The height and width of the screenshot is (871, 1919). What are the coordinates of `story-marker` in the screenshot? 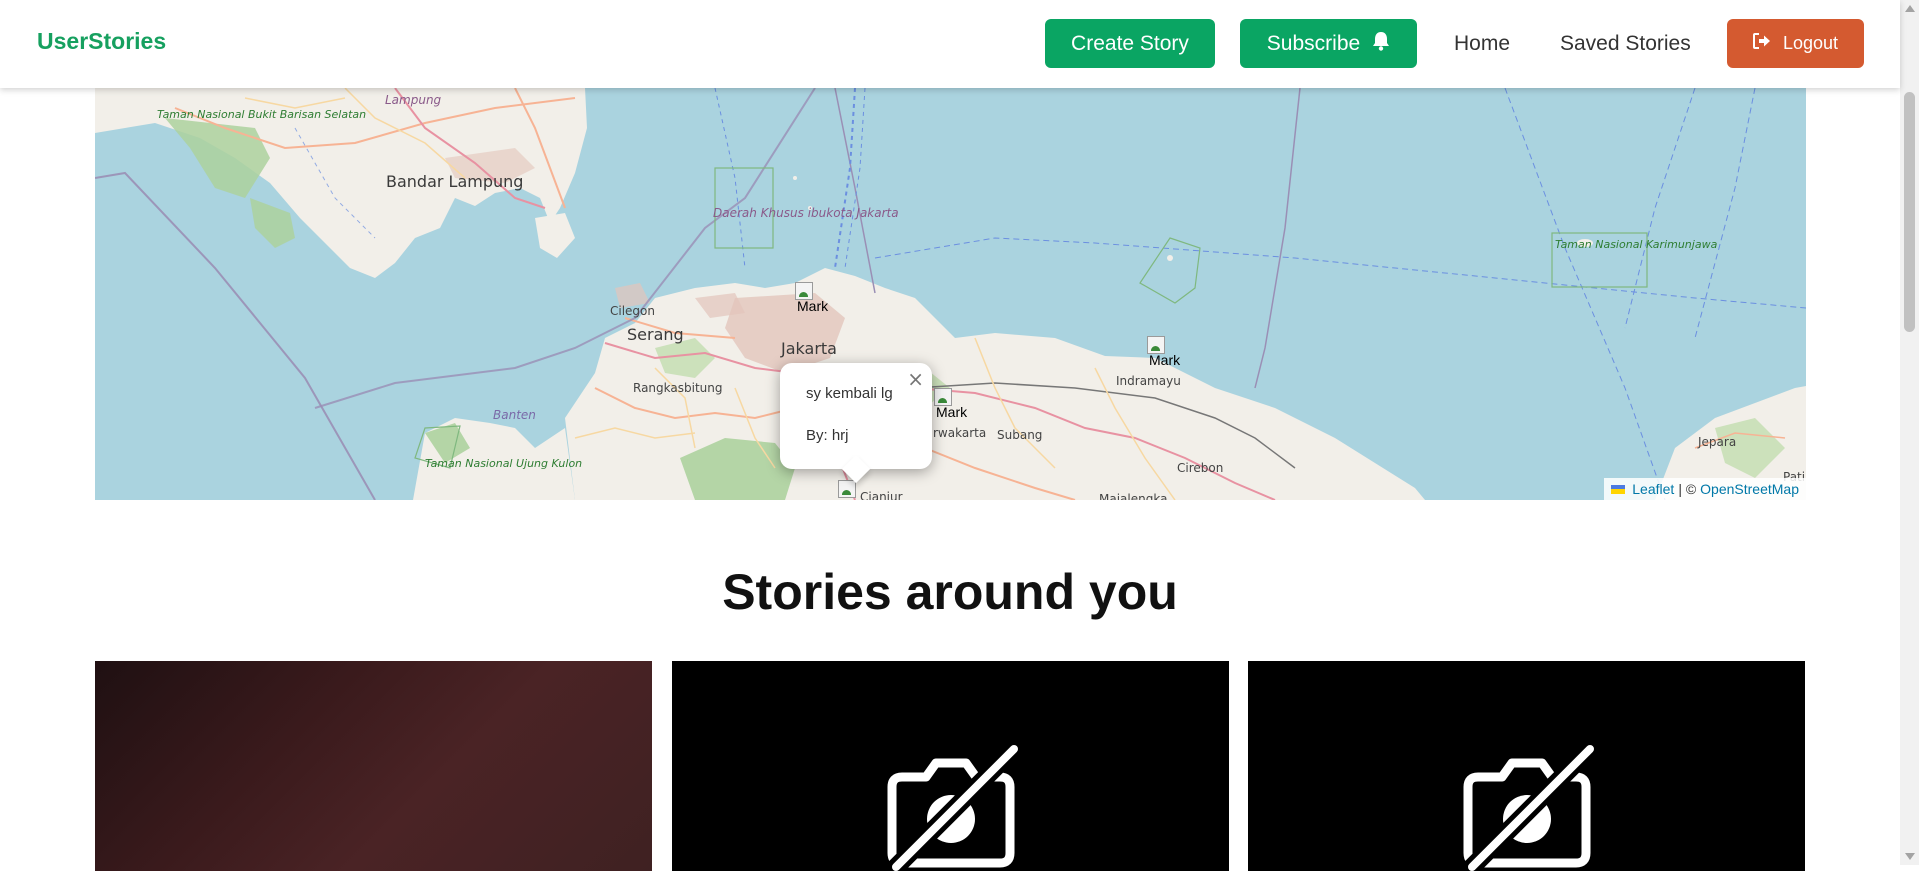 It's located at (853, 490).